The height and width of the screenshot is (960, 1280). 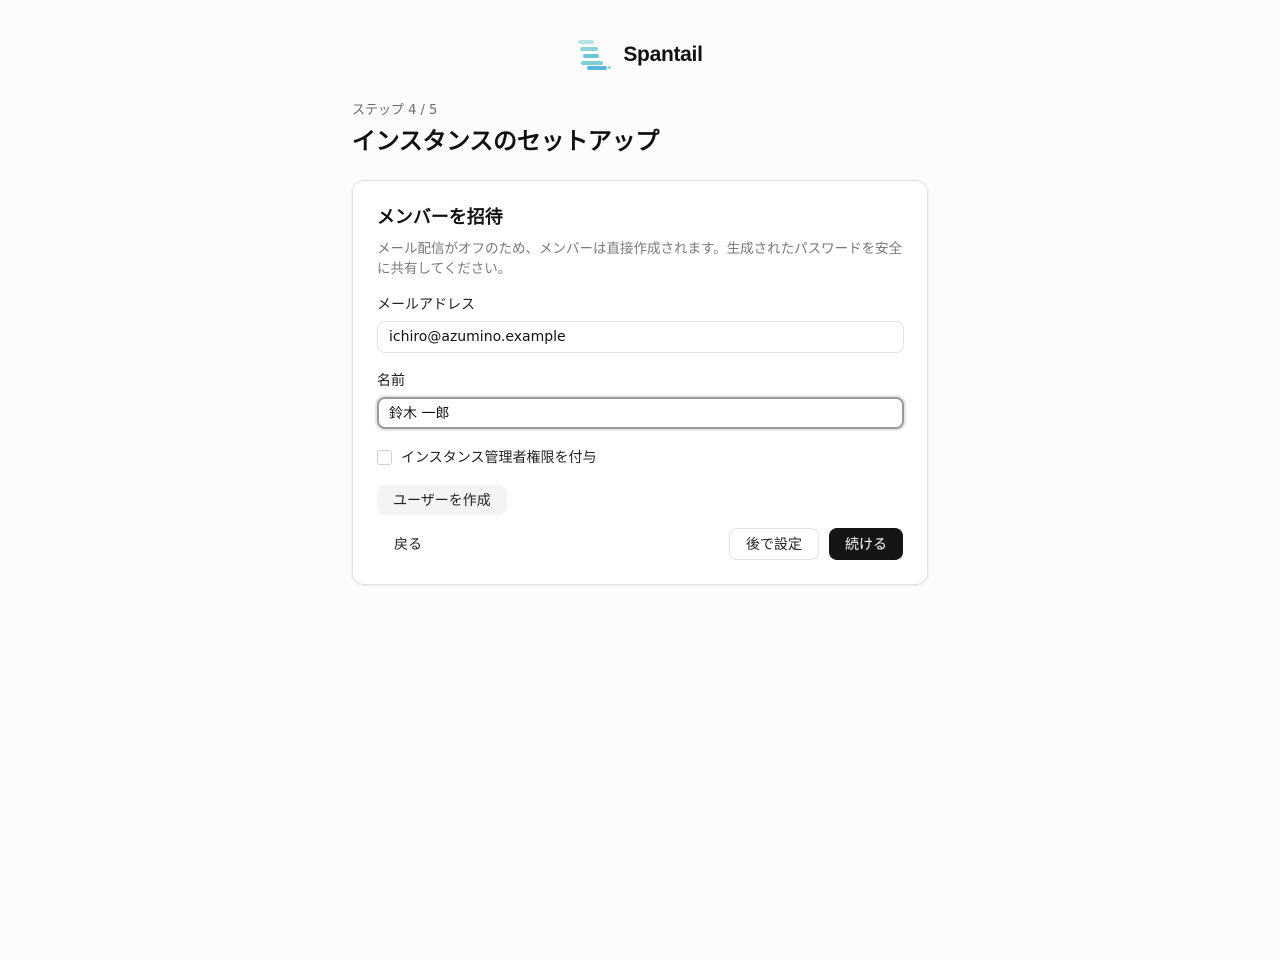 I want to click on card-footer: 戻る 後で設定 続ける, so click(x=640, y=544).